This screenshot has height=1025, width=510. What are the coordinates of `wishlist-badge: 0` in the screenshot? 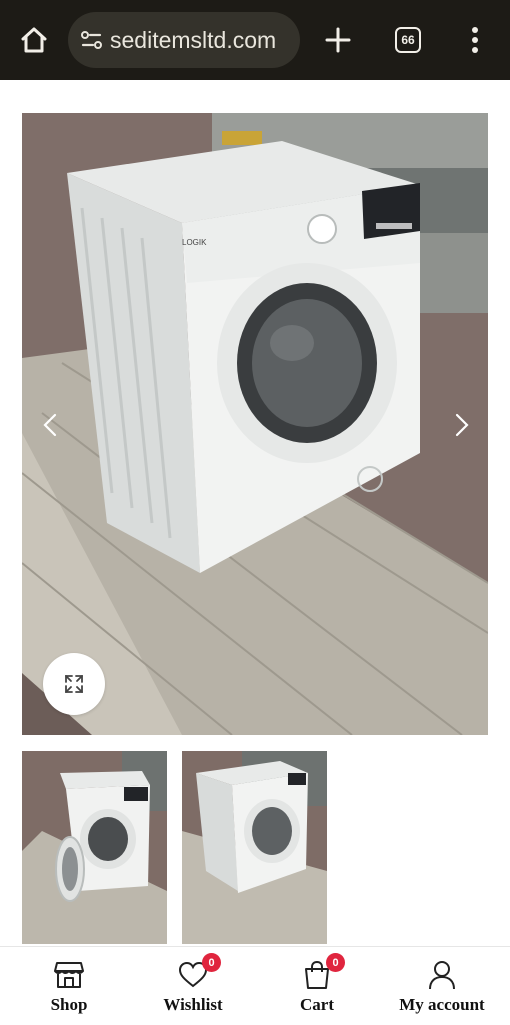 It's located at (211, 962).